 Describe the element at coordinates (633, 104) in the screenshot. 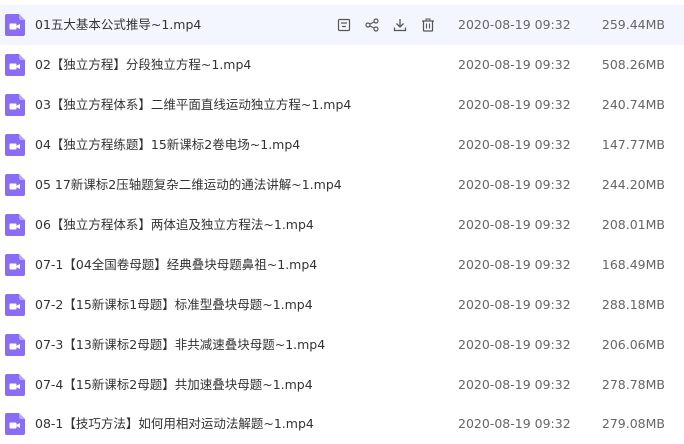

I see `file-size: 240.74MB` at that location.